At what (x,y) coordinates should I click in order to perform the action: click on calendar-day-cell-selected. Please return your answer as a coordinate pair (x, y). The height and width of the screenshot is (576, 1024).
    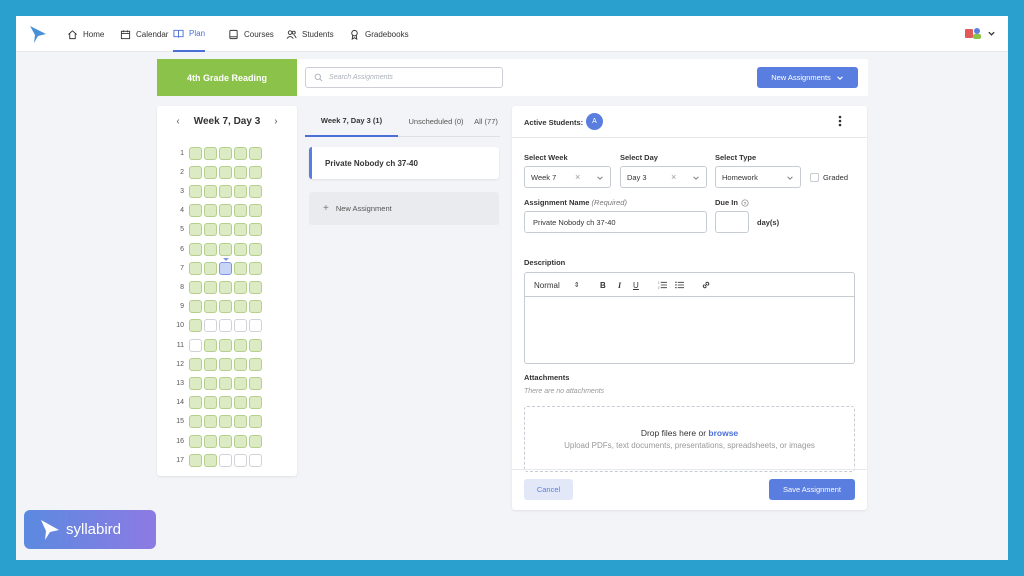
    Looking at the image, I should click on (225, 266).